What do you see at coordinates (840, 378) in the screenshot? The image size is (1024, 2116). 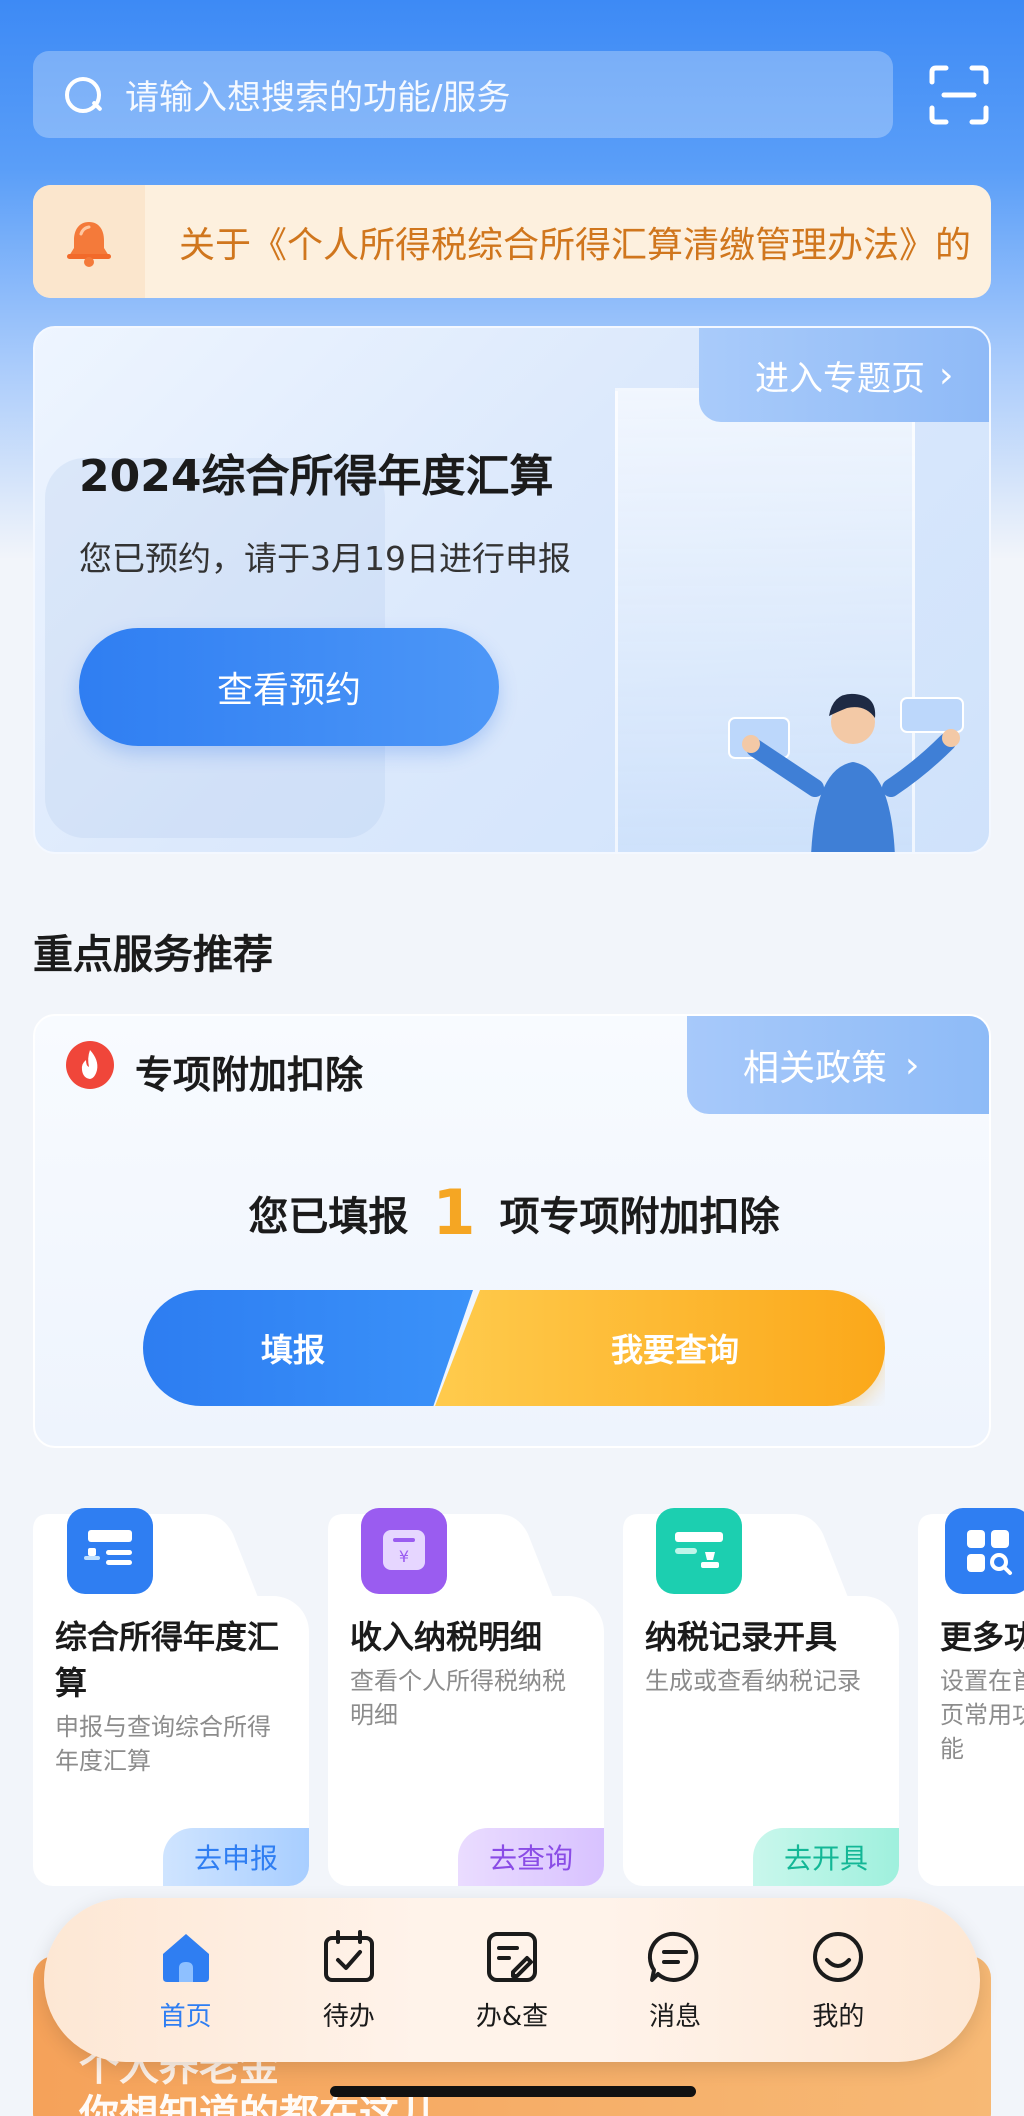 I see `topic-page-label: 进入专题页` at bounding box center [840, 378].